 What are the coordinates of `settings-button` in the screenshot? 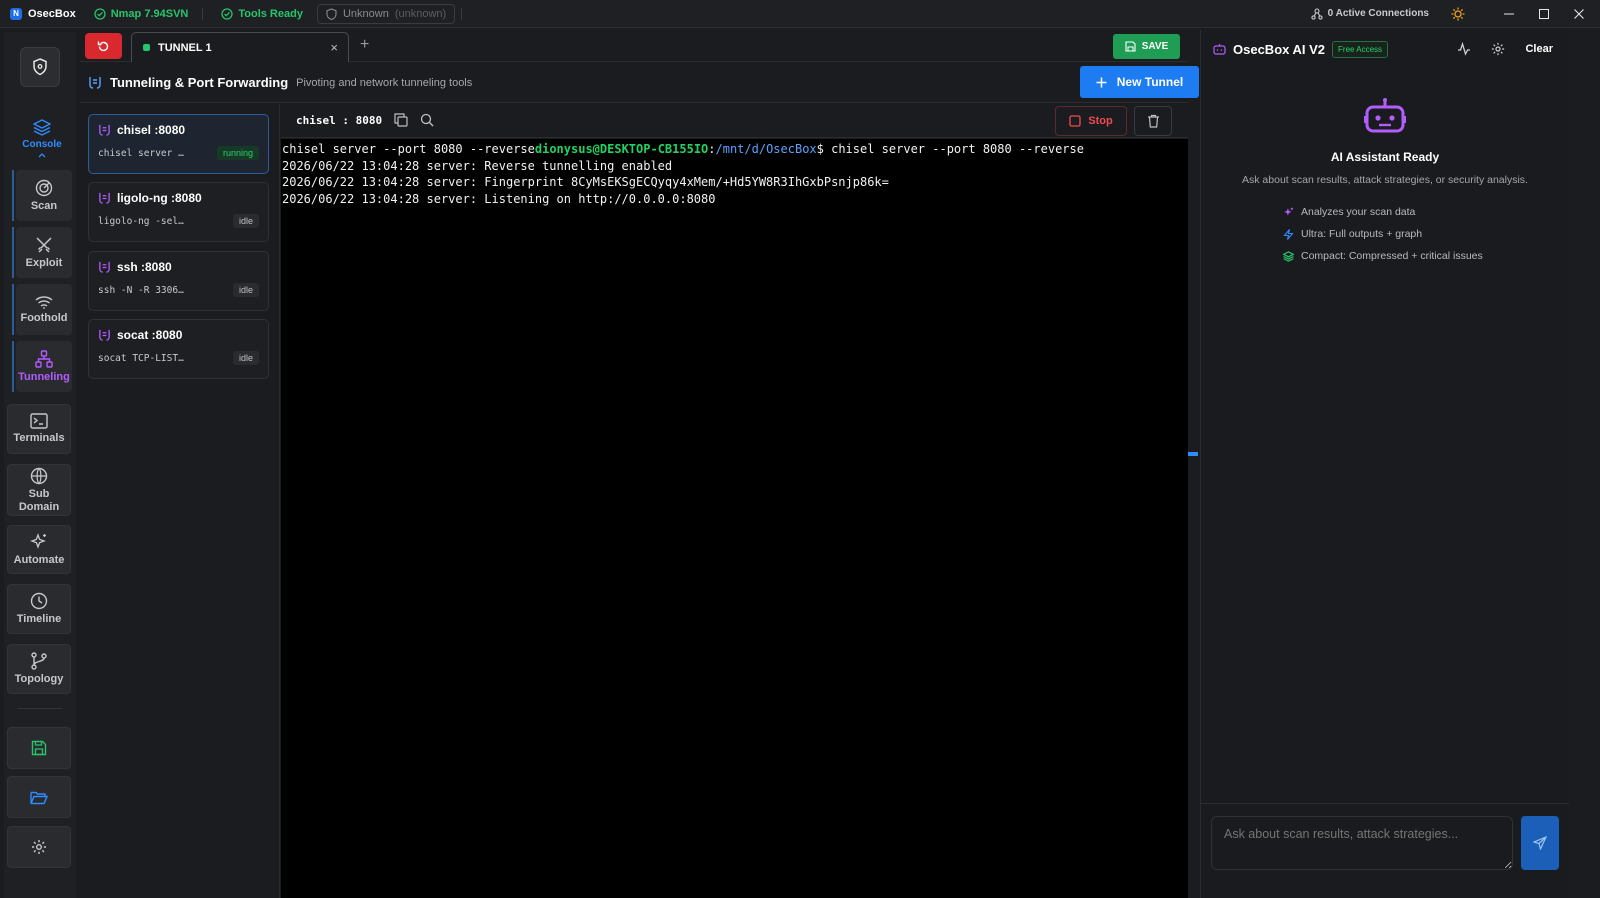 It's located at (39, 847).